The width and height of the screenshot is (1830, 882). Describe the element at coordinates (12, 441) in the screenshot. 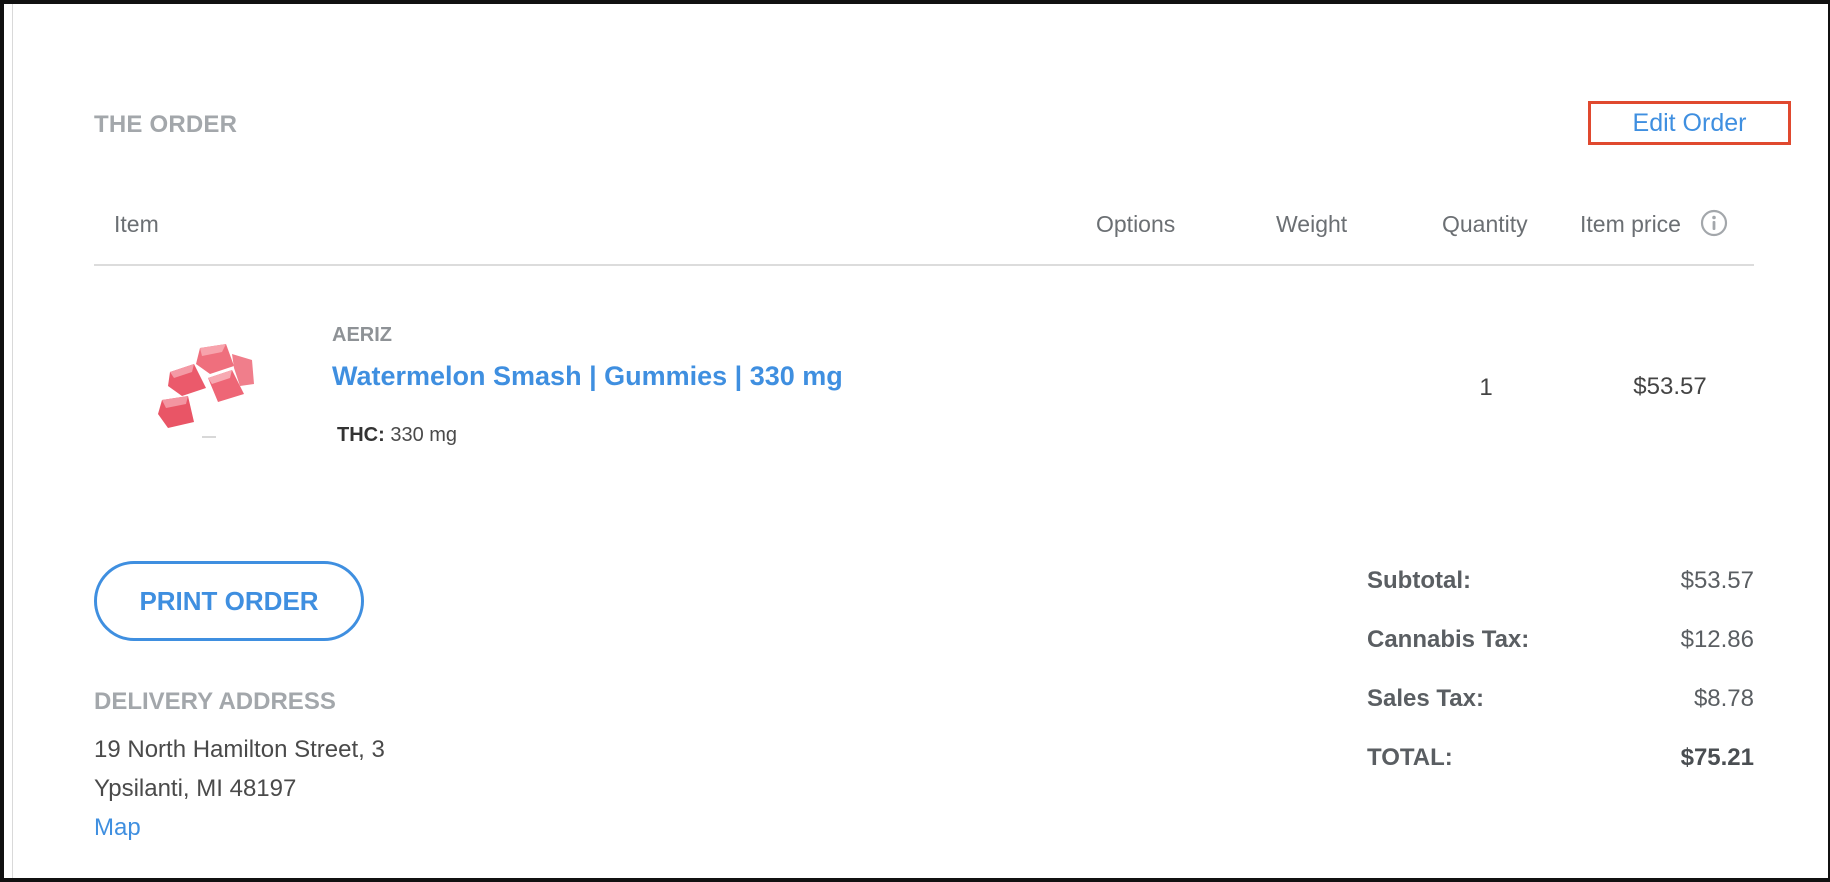

I see `left-divider` at that location.